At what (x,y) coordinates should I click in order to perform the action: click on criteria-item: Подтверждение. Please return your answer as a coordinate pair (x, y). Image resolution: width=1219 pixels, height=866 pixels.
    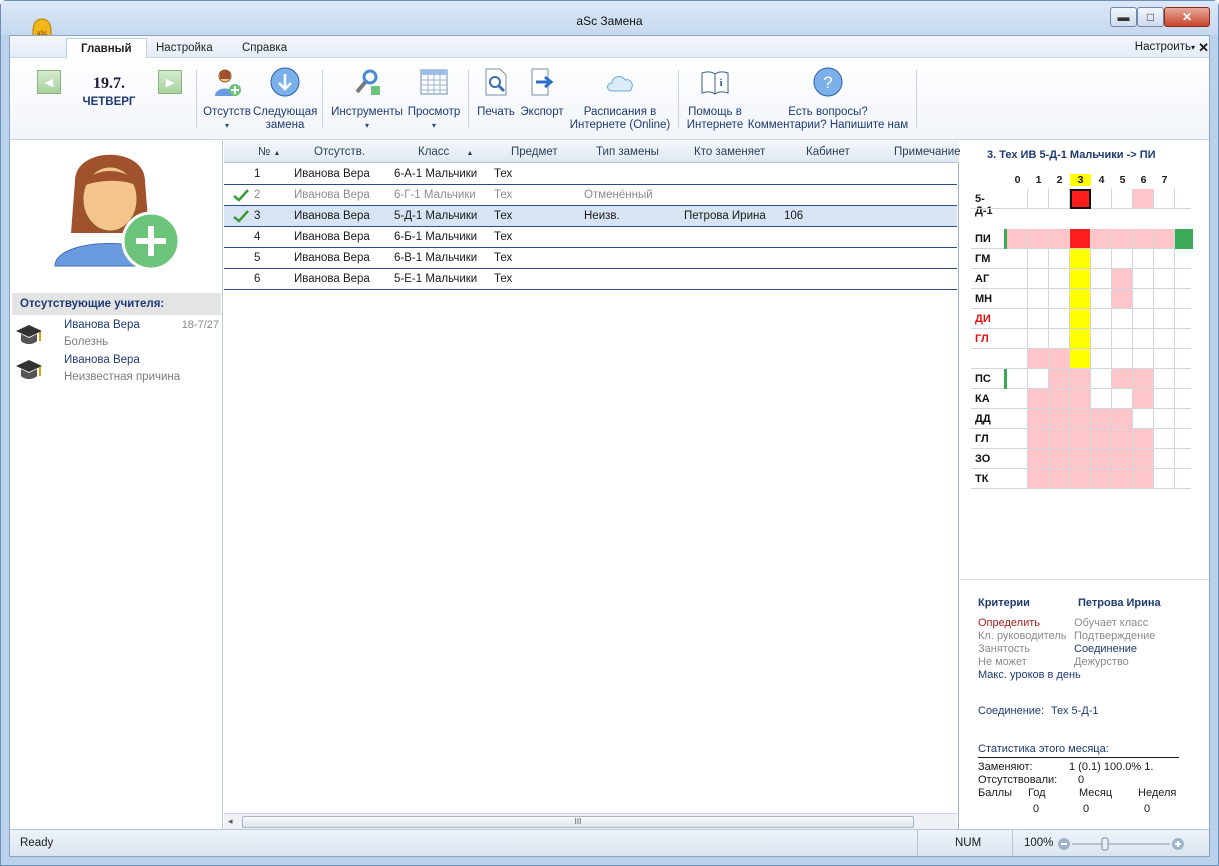
    Looking at the image, I should click on (1114, 636).